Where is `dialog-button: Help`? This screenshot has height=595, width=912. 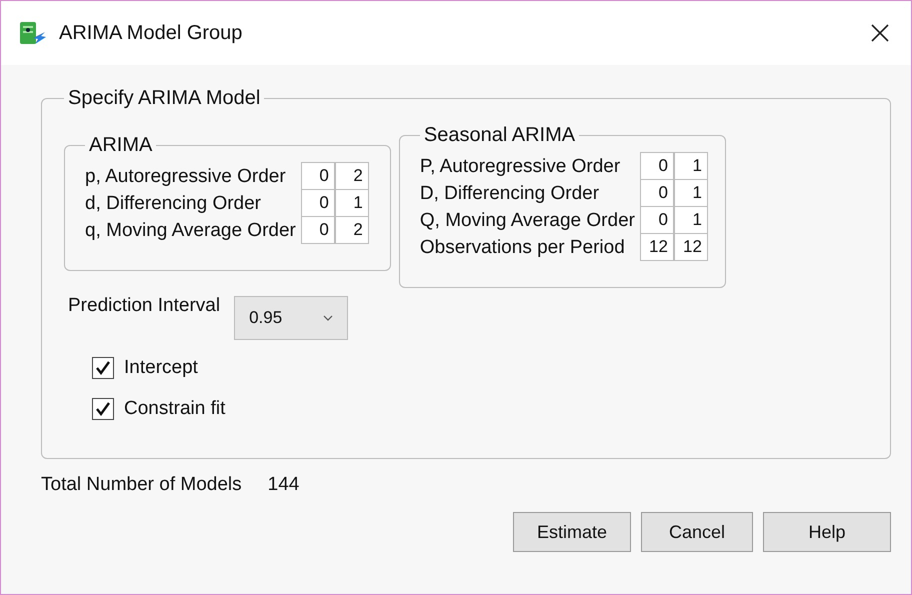
dialog-button: Help is located at coordinates (827, 532).